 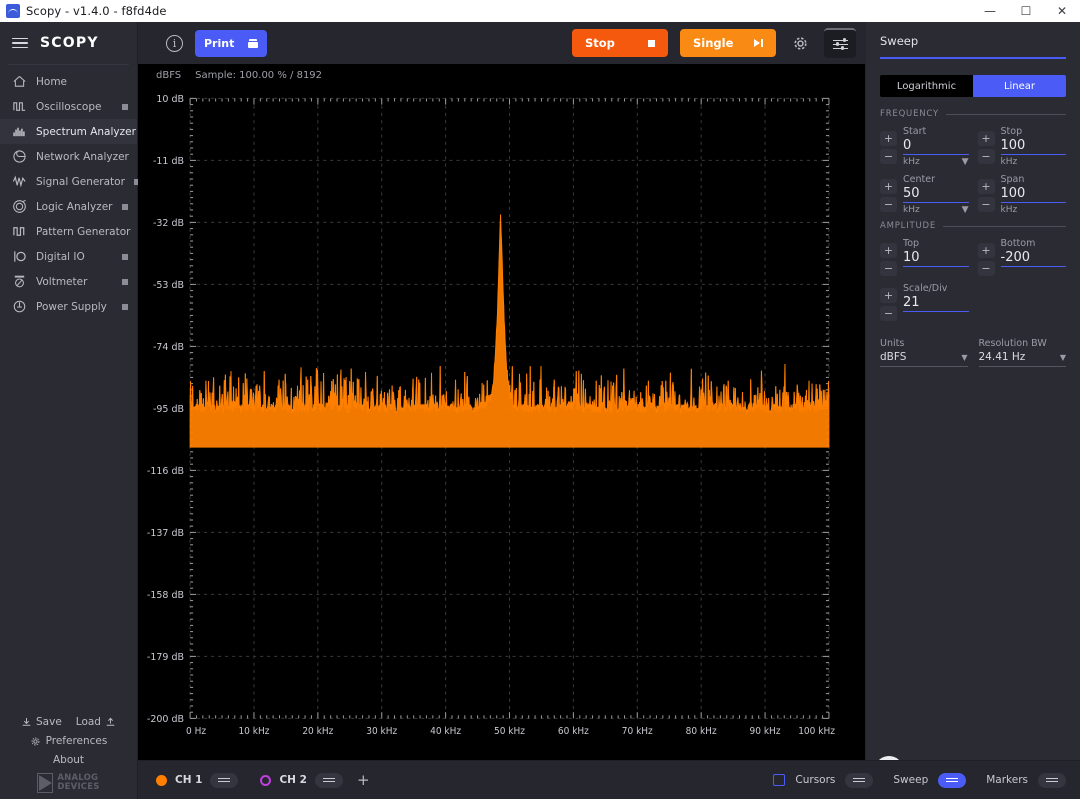 I want to click on sidebar-item-oscilloscope: Oscilloscope, so click(x=68, y=106).